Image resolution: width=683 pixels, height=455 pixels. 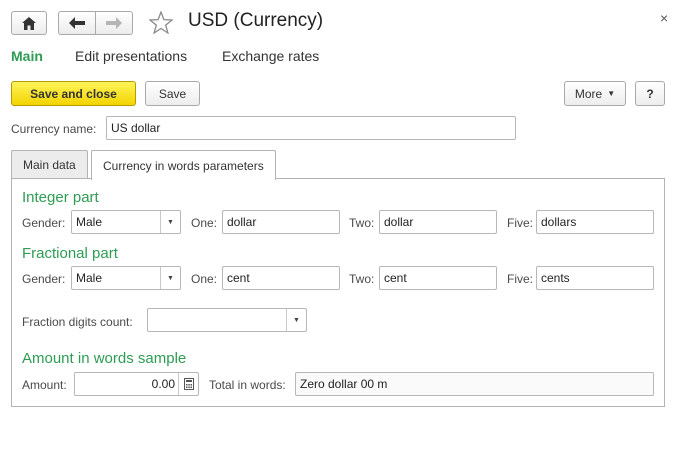 What do you see at coordinates (70, 253) in the screenshot?
I see `fractional-part-title: Fractional part` at bounding box center [70, 253].